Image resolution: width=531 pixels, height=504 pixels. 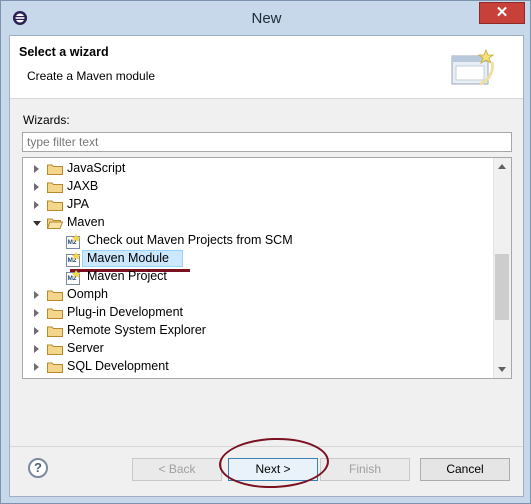 I want to click on close-button: ✕, so click(x=502, y=13).